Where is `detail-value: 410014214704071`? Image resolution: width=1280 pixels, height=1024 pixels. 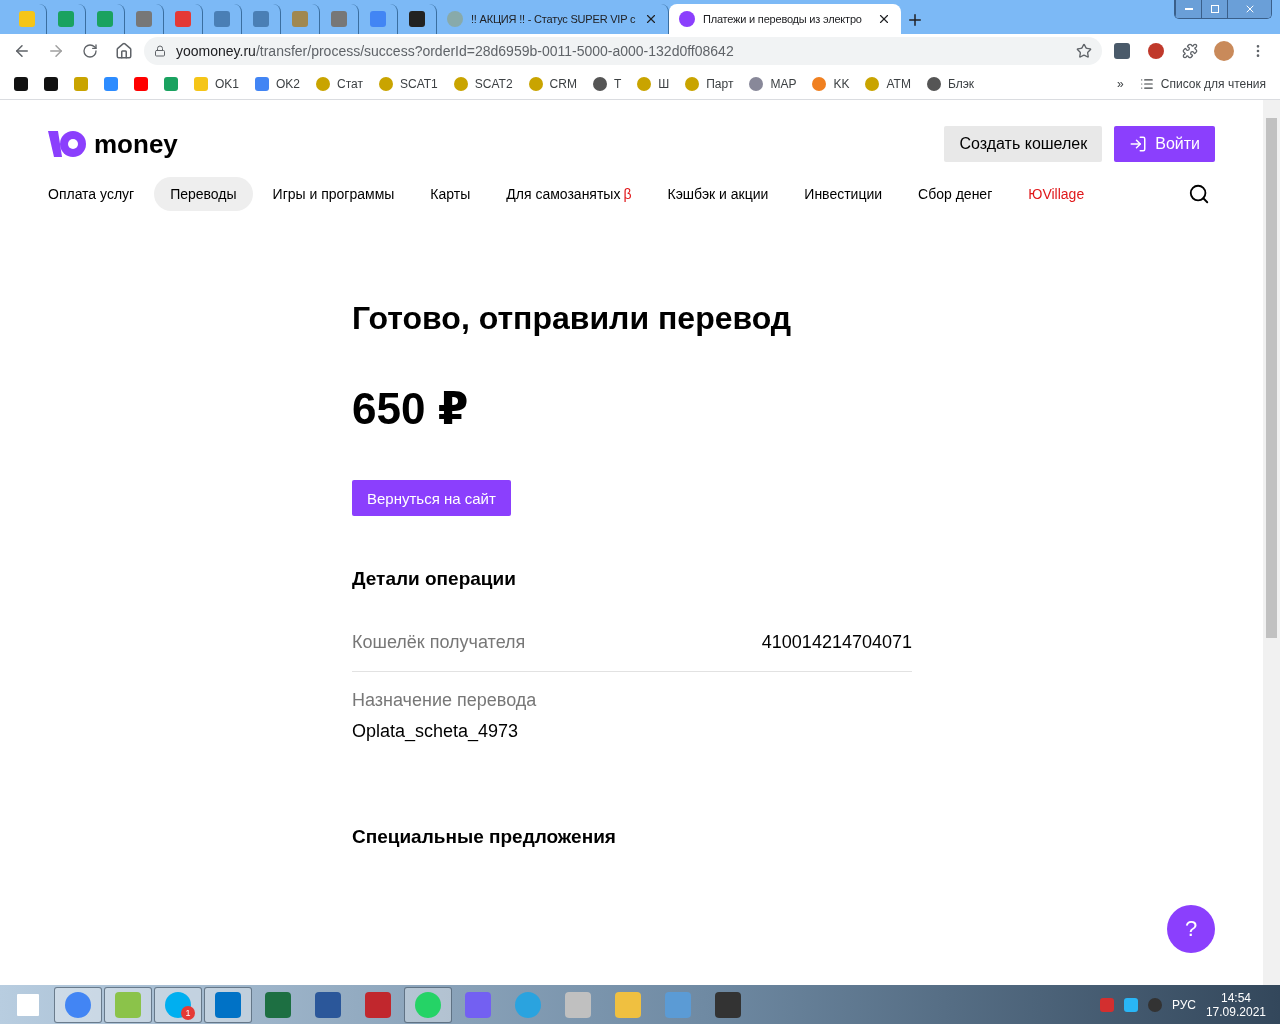 detail-value: 410014214704071 is located at coordinates (836, 642).